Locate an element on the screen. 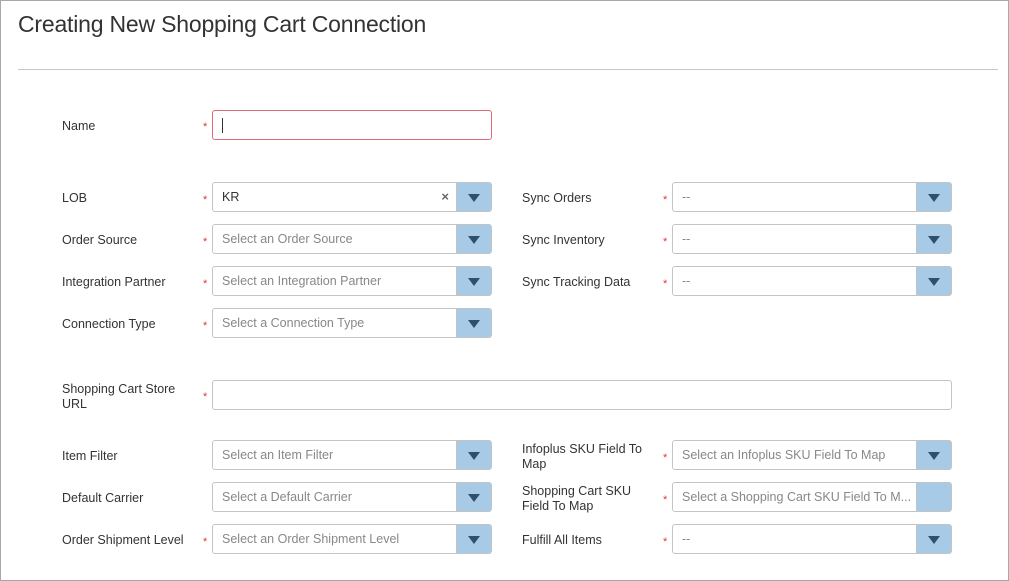  integration-partner-label: Integration Partner is located at coordinates (114, 282).